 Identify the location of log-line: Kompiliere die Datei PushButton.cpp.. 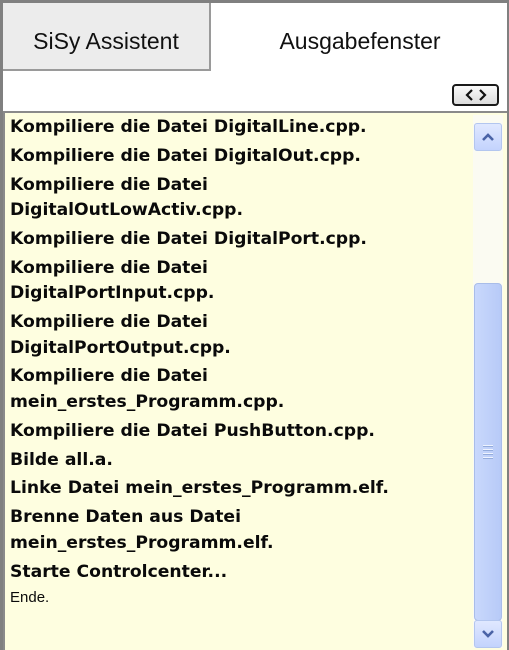
(192, 430).